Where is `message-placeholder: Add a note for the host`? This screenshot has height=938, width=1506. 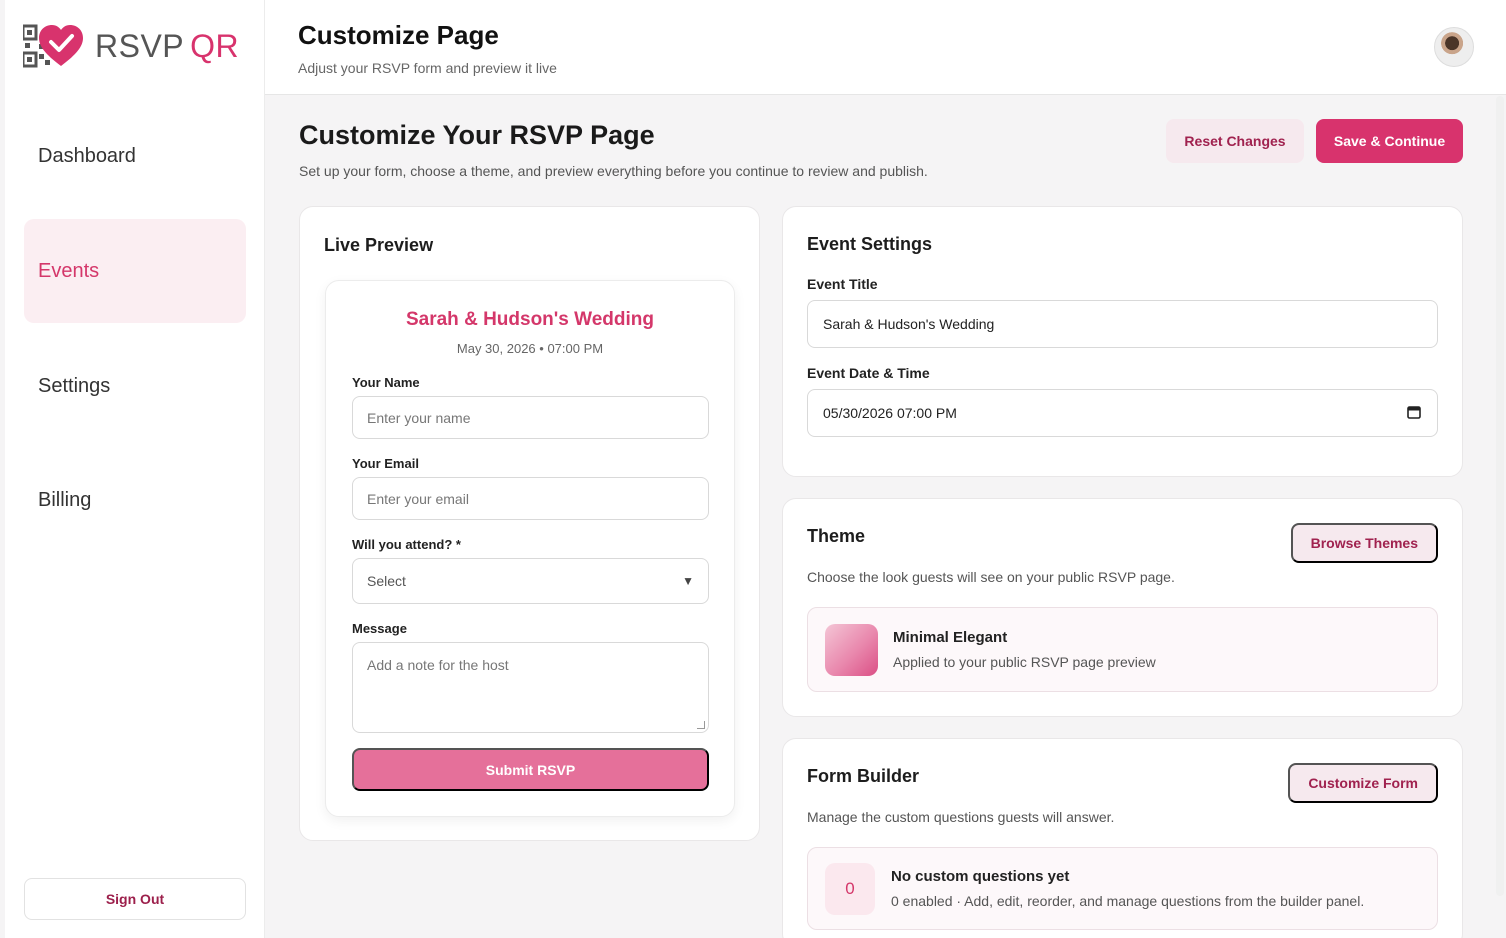
message-placeholder: Add a note for the host is located at coordinates (438, 665).